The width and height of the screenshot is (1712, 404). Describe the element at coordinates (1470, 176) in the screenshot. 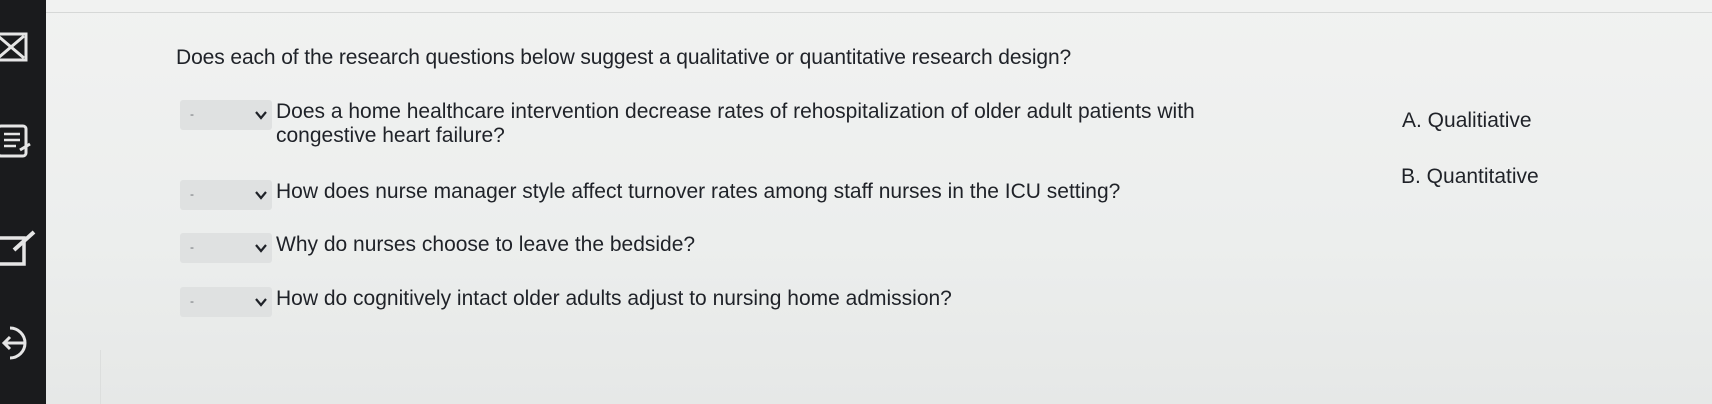

I see `option-b-label: B. Quantitative` at that location.